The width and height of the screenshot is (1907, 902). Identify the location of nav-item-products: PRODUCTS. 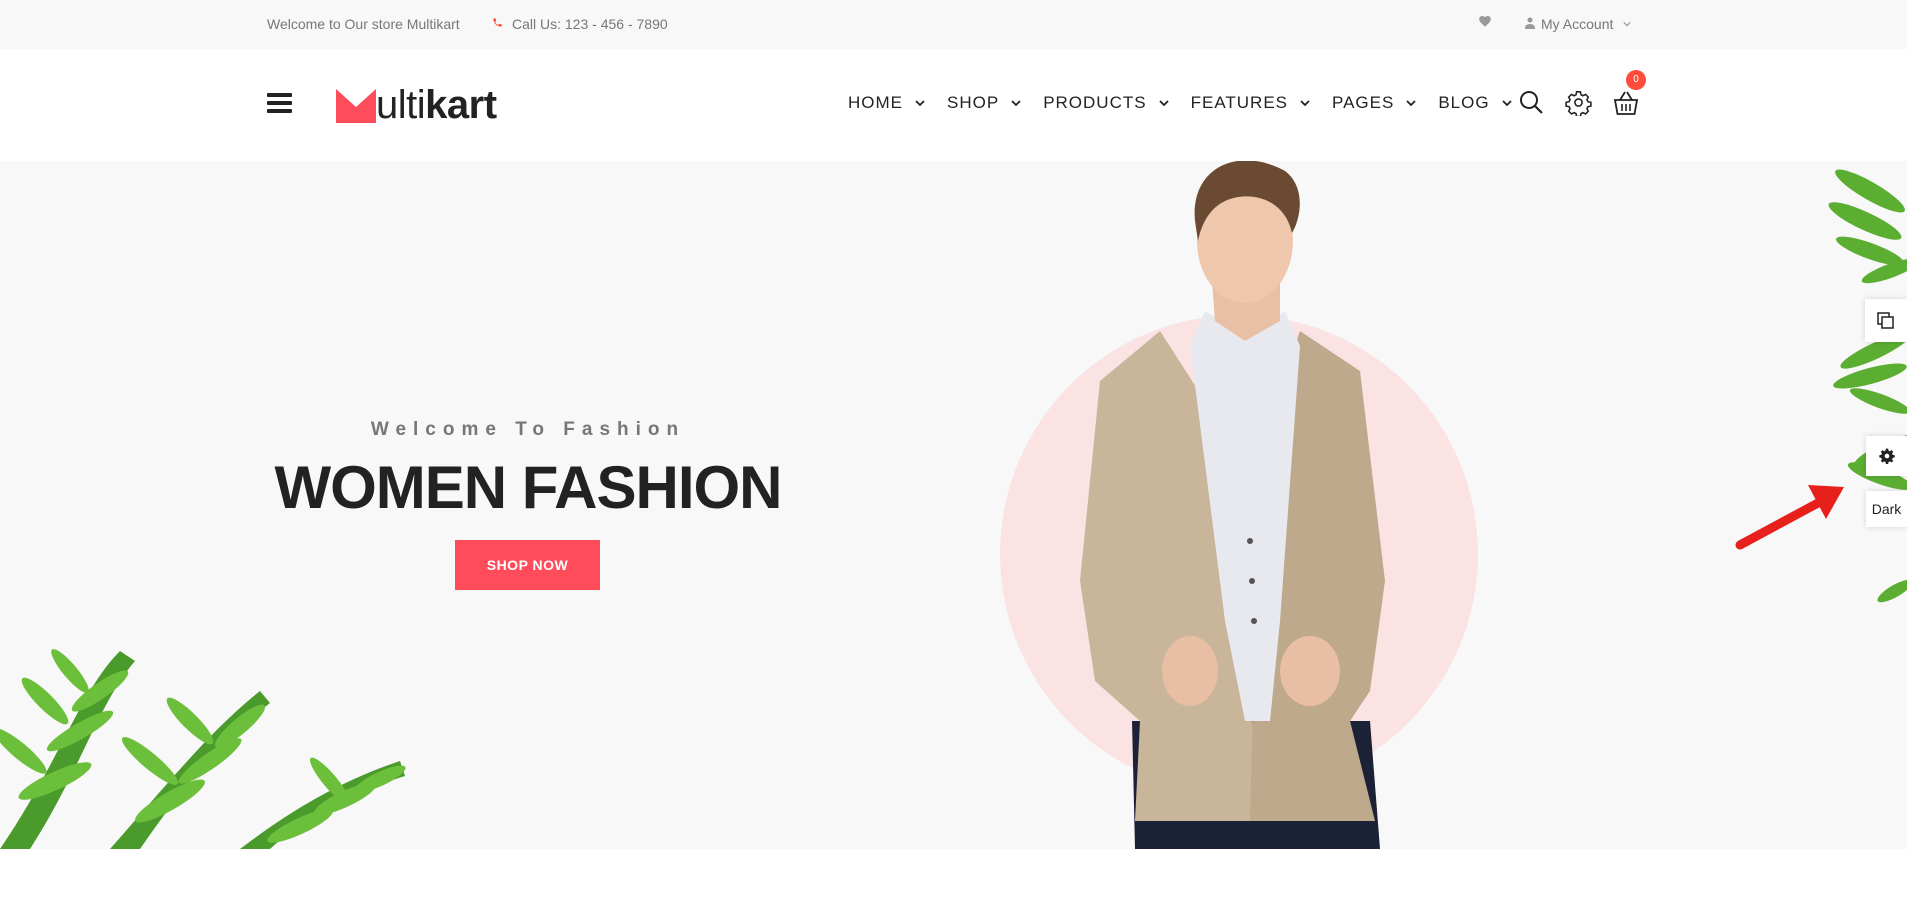
(1106, 103).